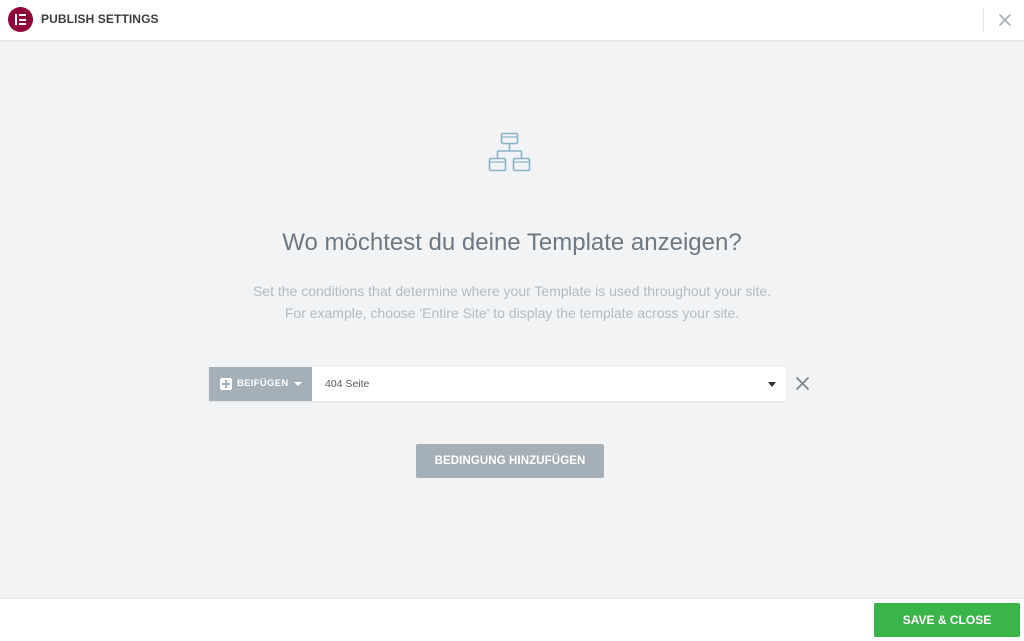 The width and height of the screenshot is (1024, 641). Describe the element at coordinates (947, 620) in the screenshot. I see `save-and-close-button: SAVE & CLOSE` at that location.